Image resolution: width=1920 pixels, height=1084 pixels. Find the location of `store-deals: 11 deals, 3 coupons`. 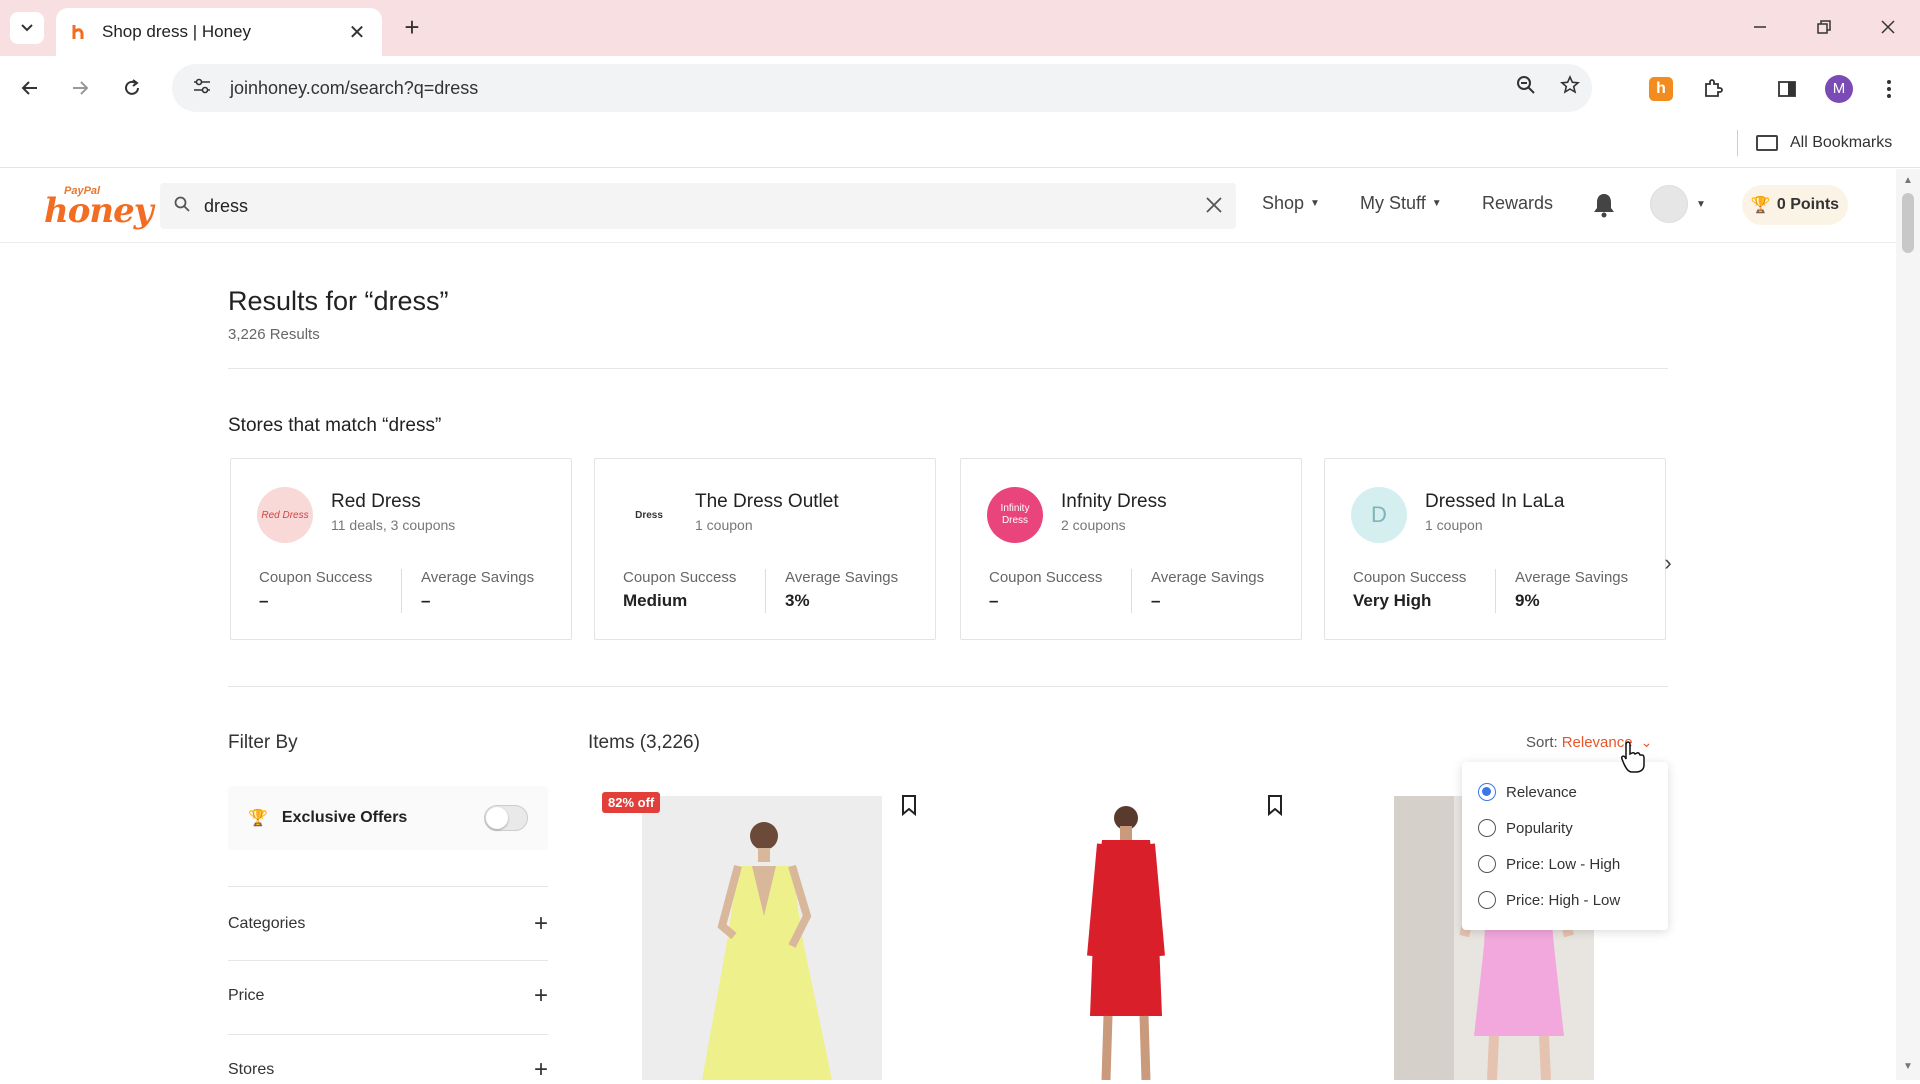

store-deals: 11 deals, 3 coupons is located at coordinates (393, 525).